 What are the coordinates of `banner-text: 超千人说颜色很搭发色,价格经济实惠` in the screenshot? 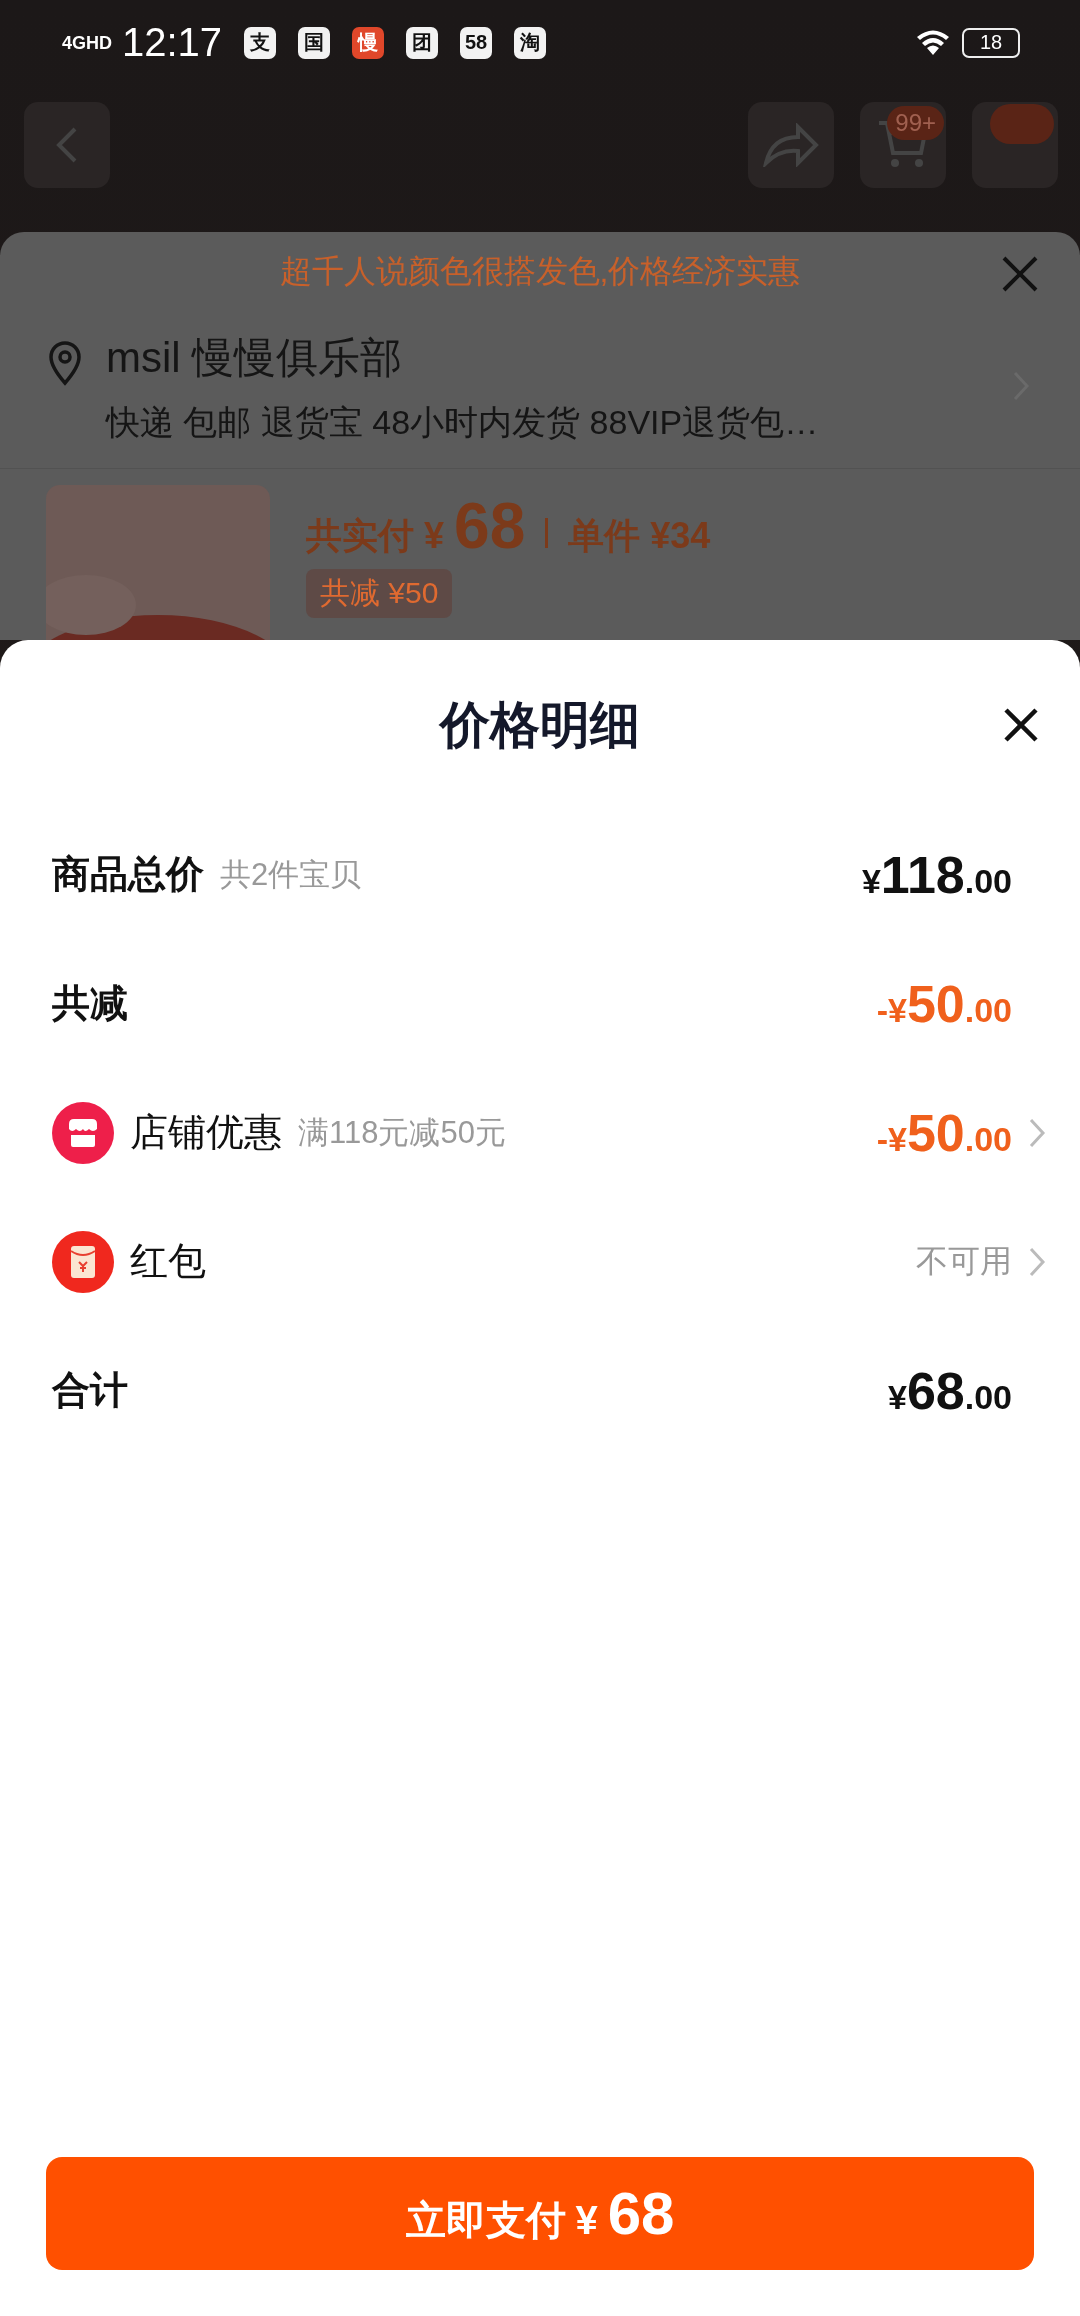 It's located at (540, 271).